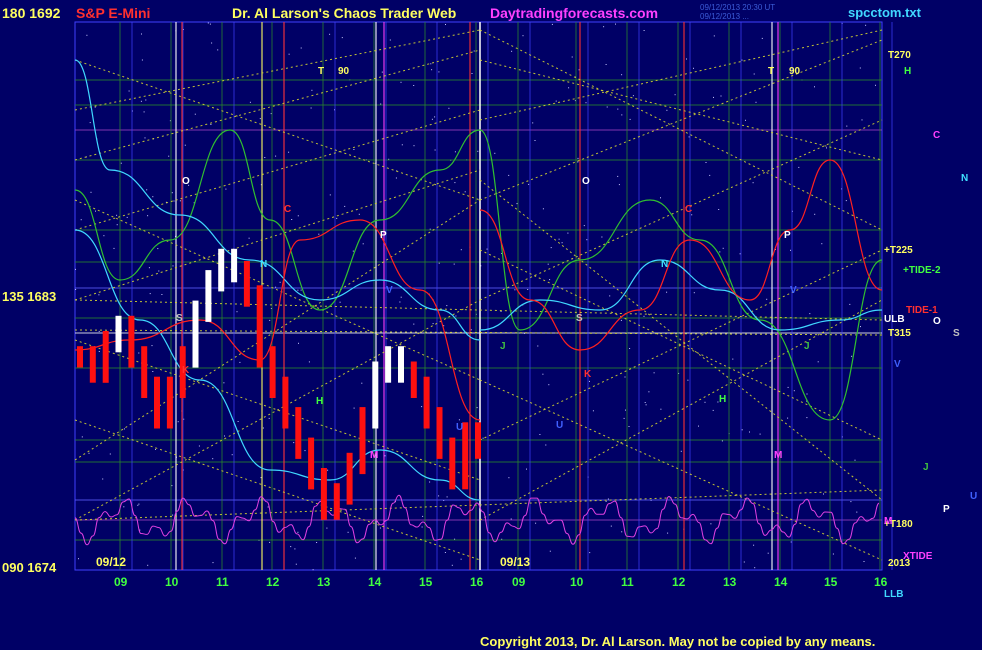 The image size is (982, 650). What do you see at coordinates (936, 135) in the screenshot?
I see `right-label: C` at bounding box center [936, 135].